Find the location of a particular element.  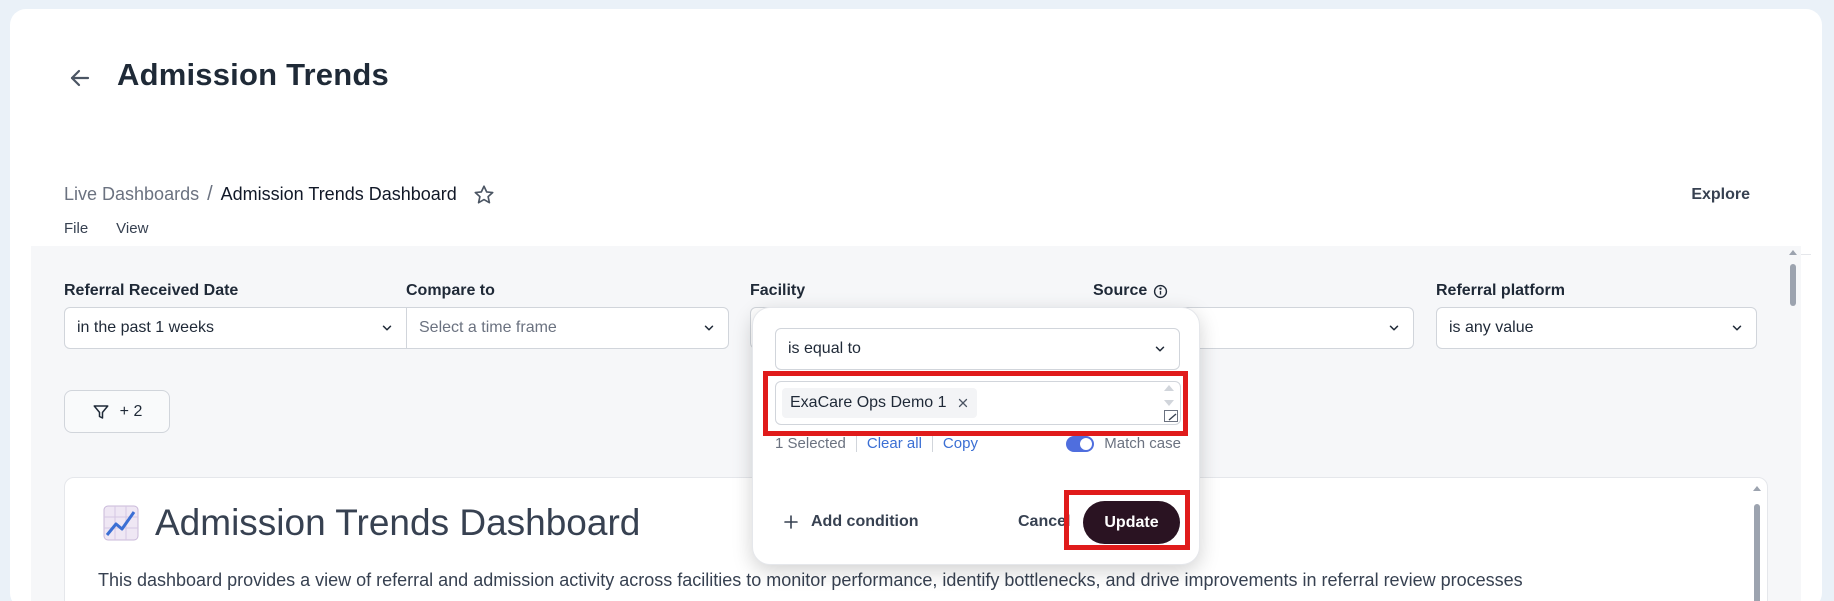

chart-increasing-icon is located at coordinates (121, 523).